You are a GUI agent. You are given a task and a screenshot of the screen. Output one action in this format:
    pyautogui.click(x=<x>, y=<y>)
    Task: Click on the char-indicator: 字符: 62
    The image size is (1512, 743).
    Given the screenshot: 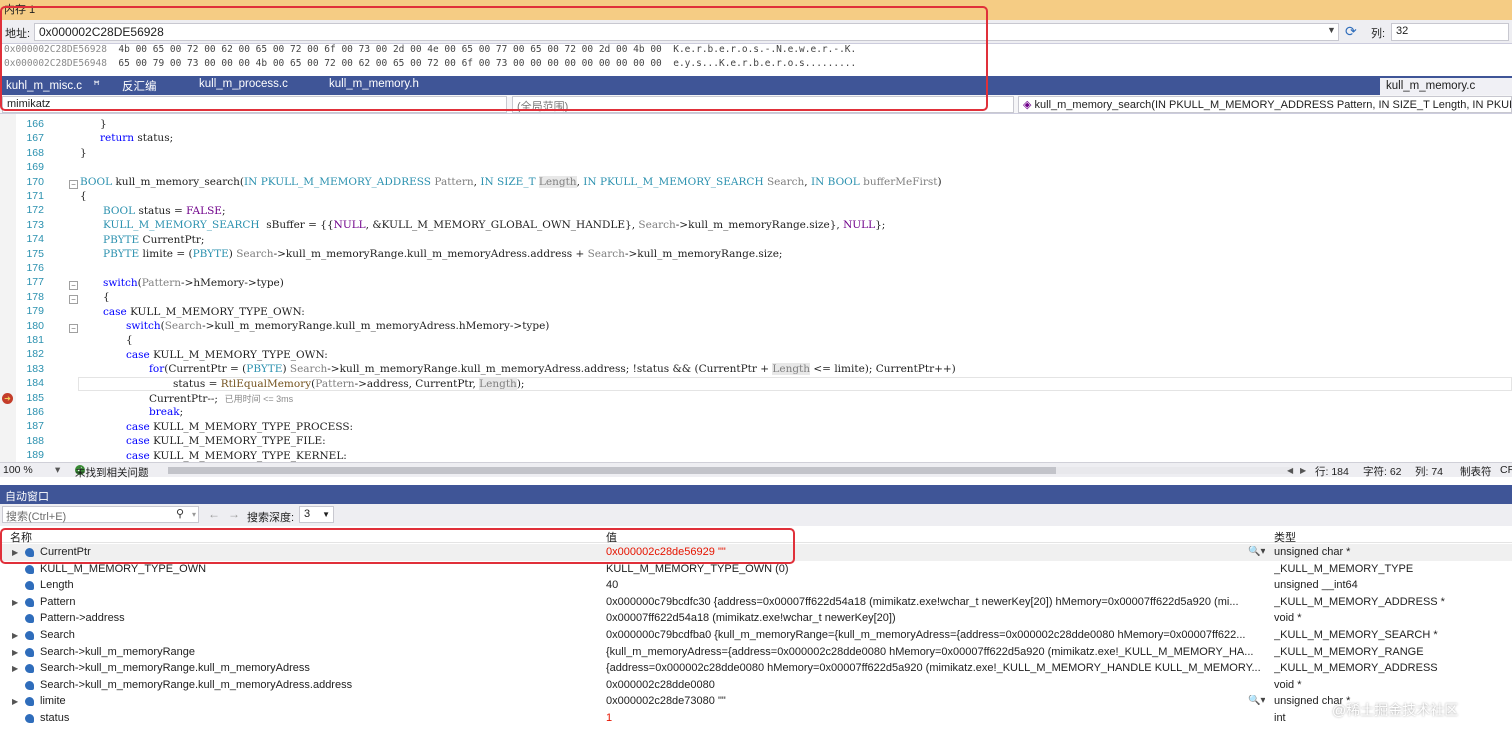 What is the action you would take?
    pyautogui.click(x=1382, y=471)
    